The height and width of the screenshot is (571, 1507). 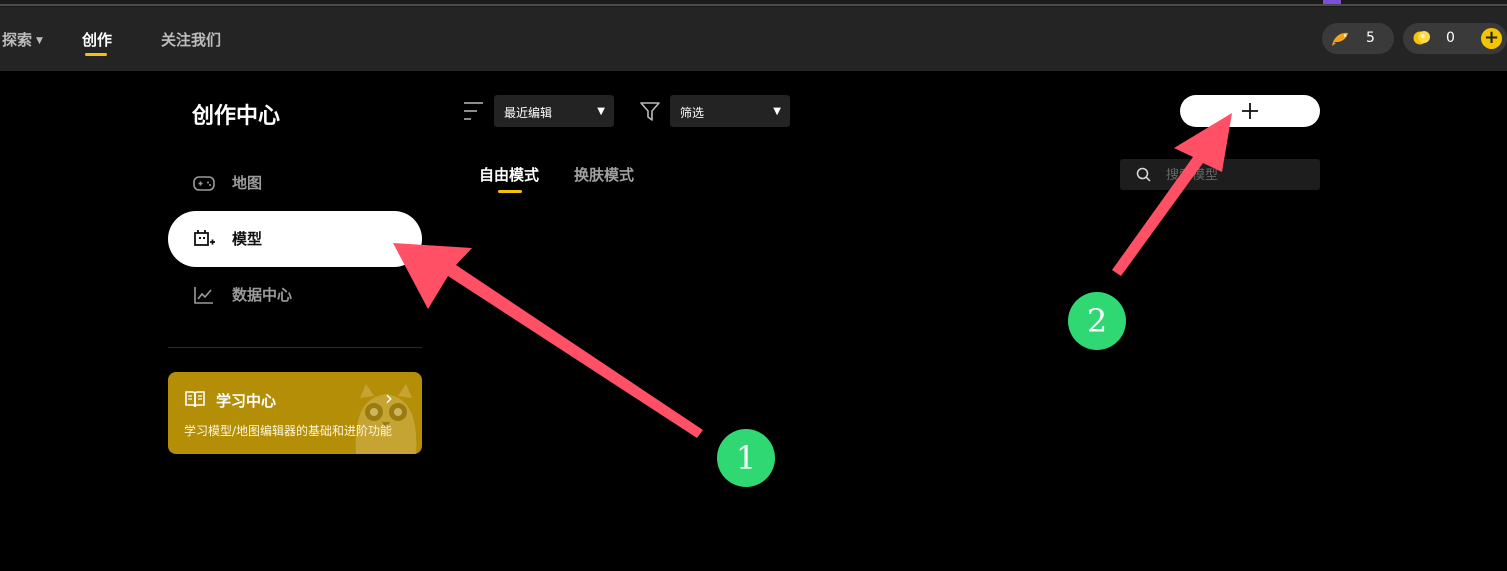 I want to click on coin-currency: 0 +, so click(x=1455, y=38).